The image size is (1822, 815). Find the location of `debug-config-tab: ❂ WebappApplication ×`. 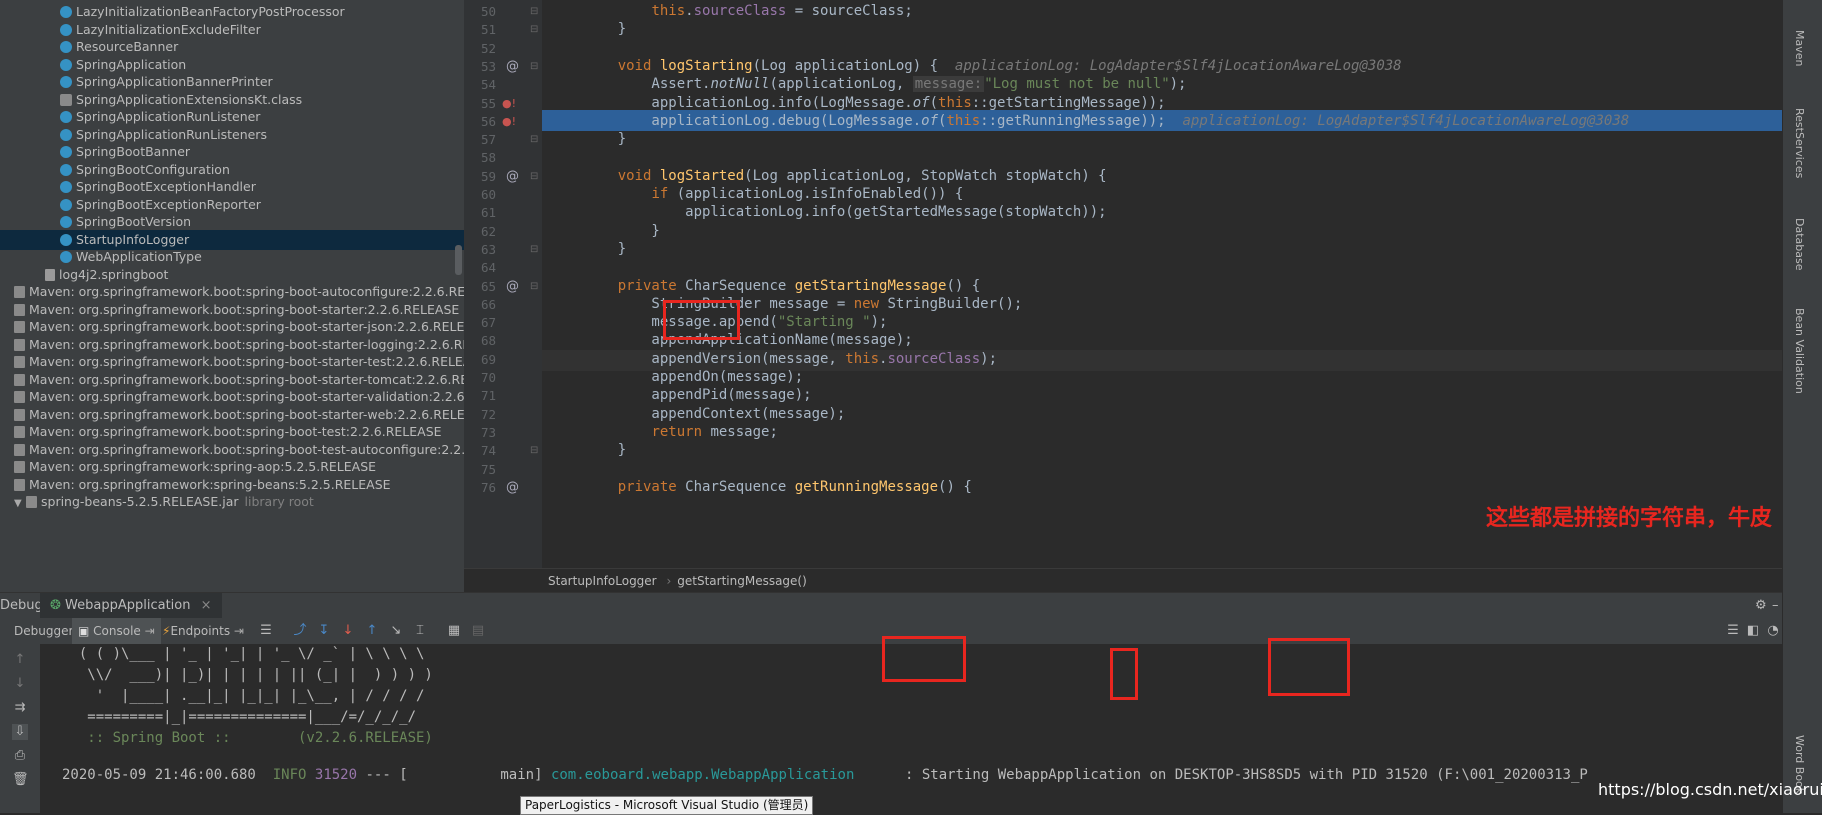

debug-config-tab: ❂ WebappApplication × is located at coordinates (131, 607).